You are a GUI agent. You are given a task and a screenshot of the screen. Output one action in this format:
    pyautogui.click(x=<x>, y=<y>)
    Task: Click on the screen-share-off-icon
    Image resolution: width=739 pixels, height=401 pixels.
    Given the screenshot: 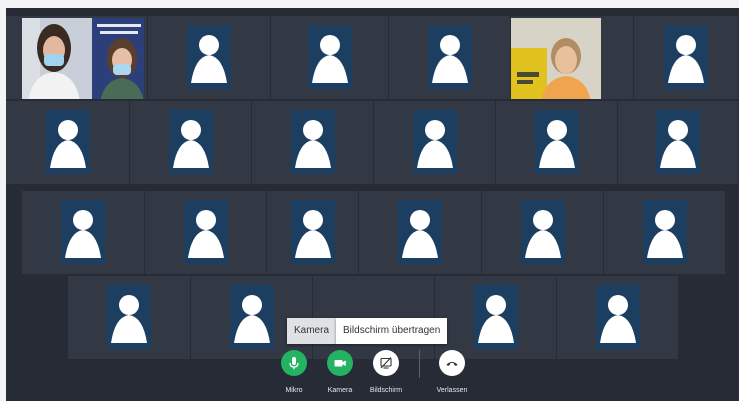 What is the action you would take?
    pyautogui.click(x=386, y=363)
    